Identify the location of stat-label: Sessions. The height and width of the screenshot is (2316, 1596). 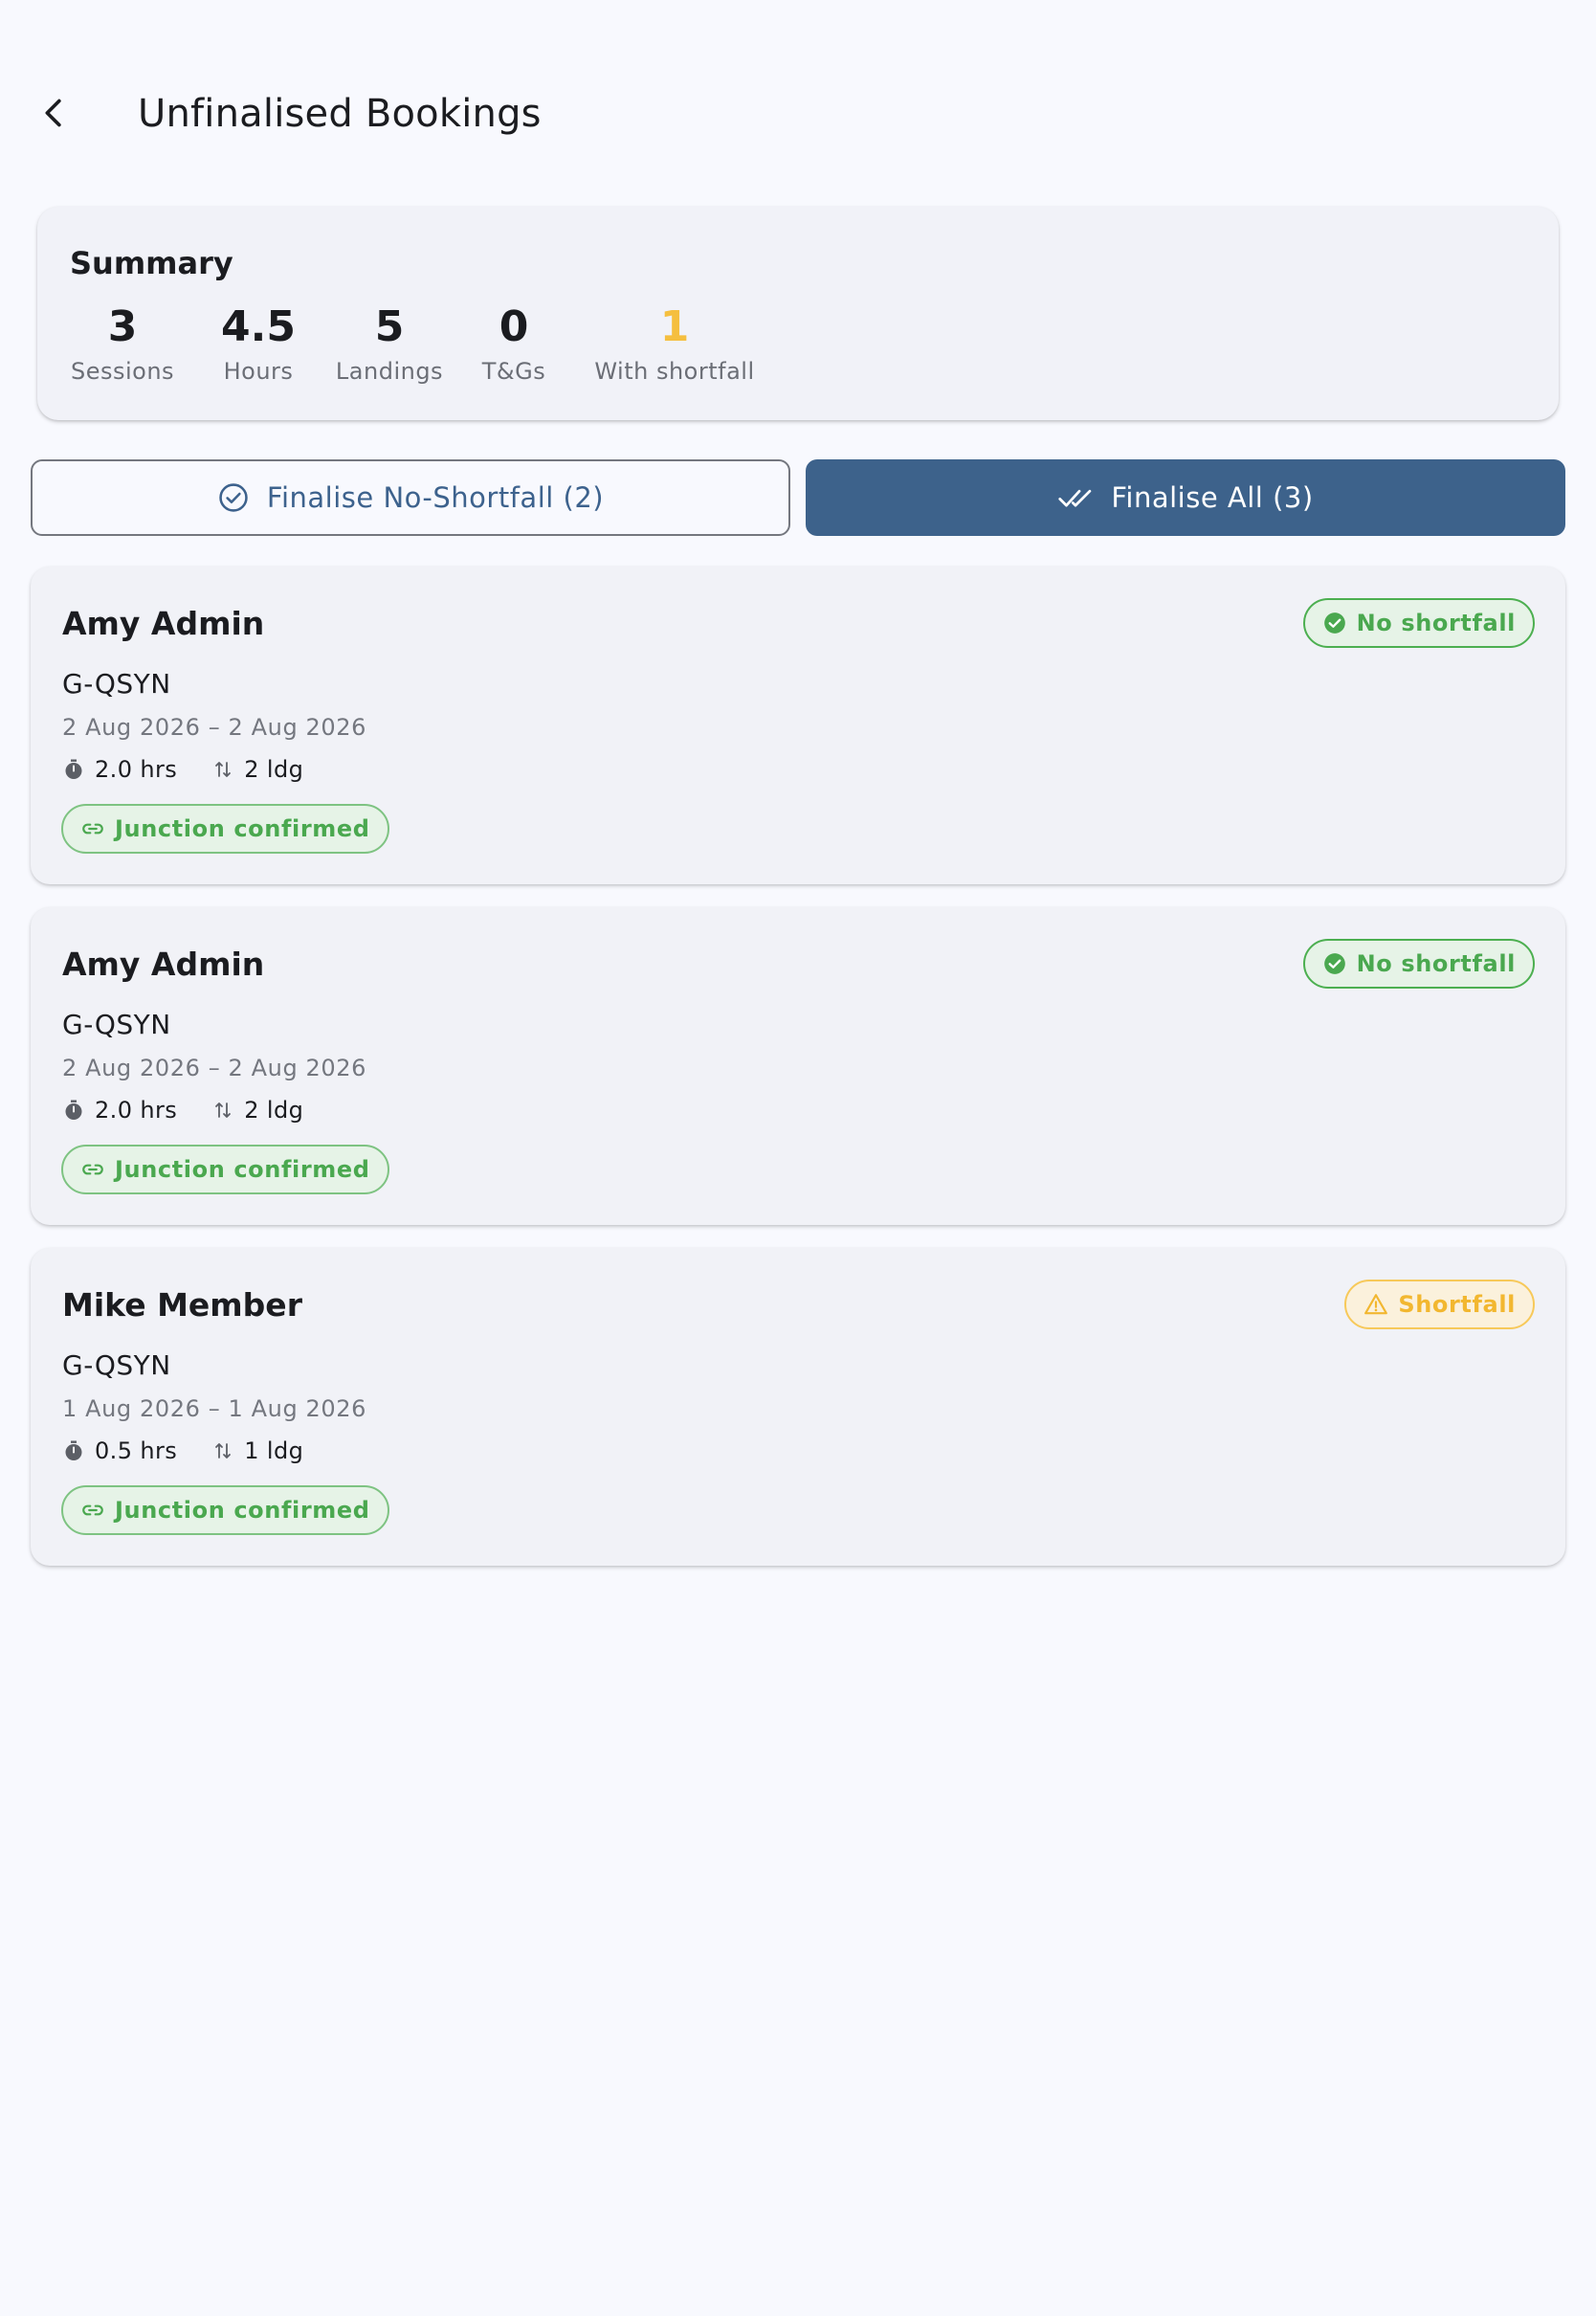
(123, 372).